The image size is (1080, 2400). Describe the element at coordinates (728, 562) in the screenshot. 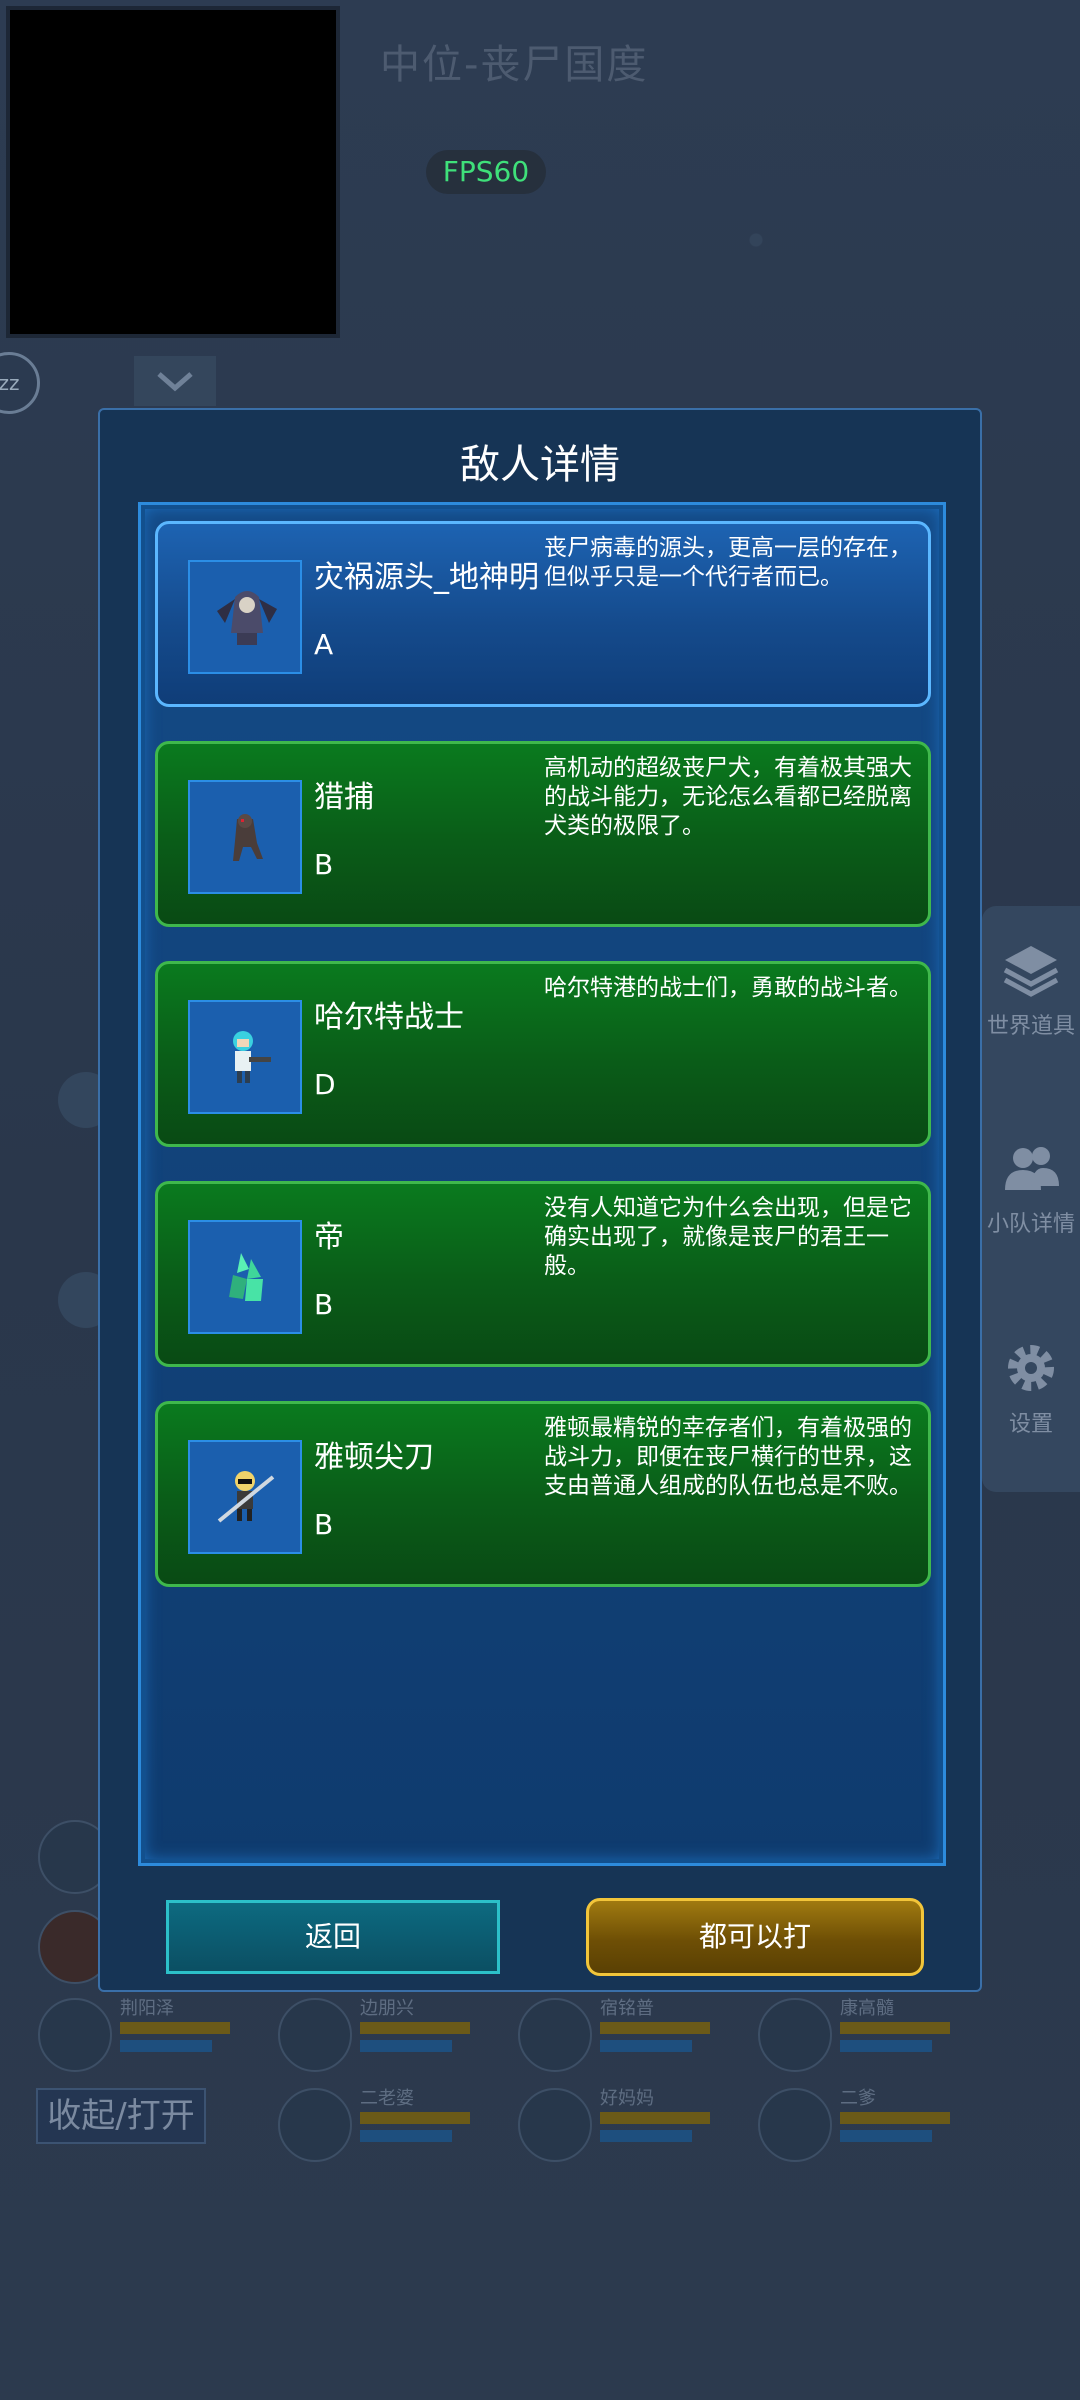

I see `enemy-description: 丧尸病毒的源头，更高一层的存在，但似乎只是一个代行者而已。` at that location.